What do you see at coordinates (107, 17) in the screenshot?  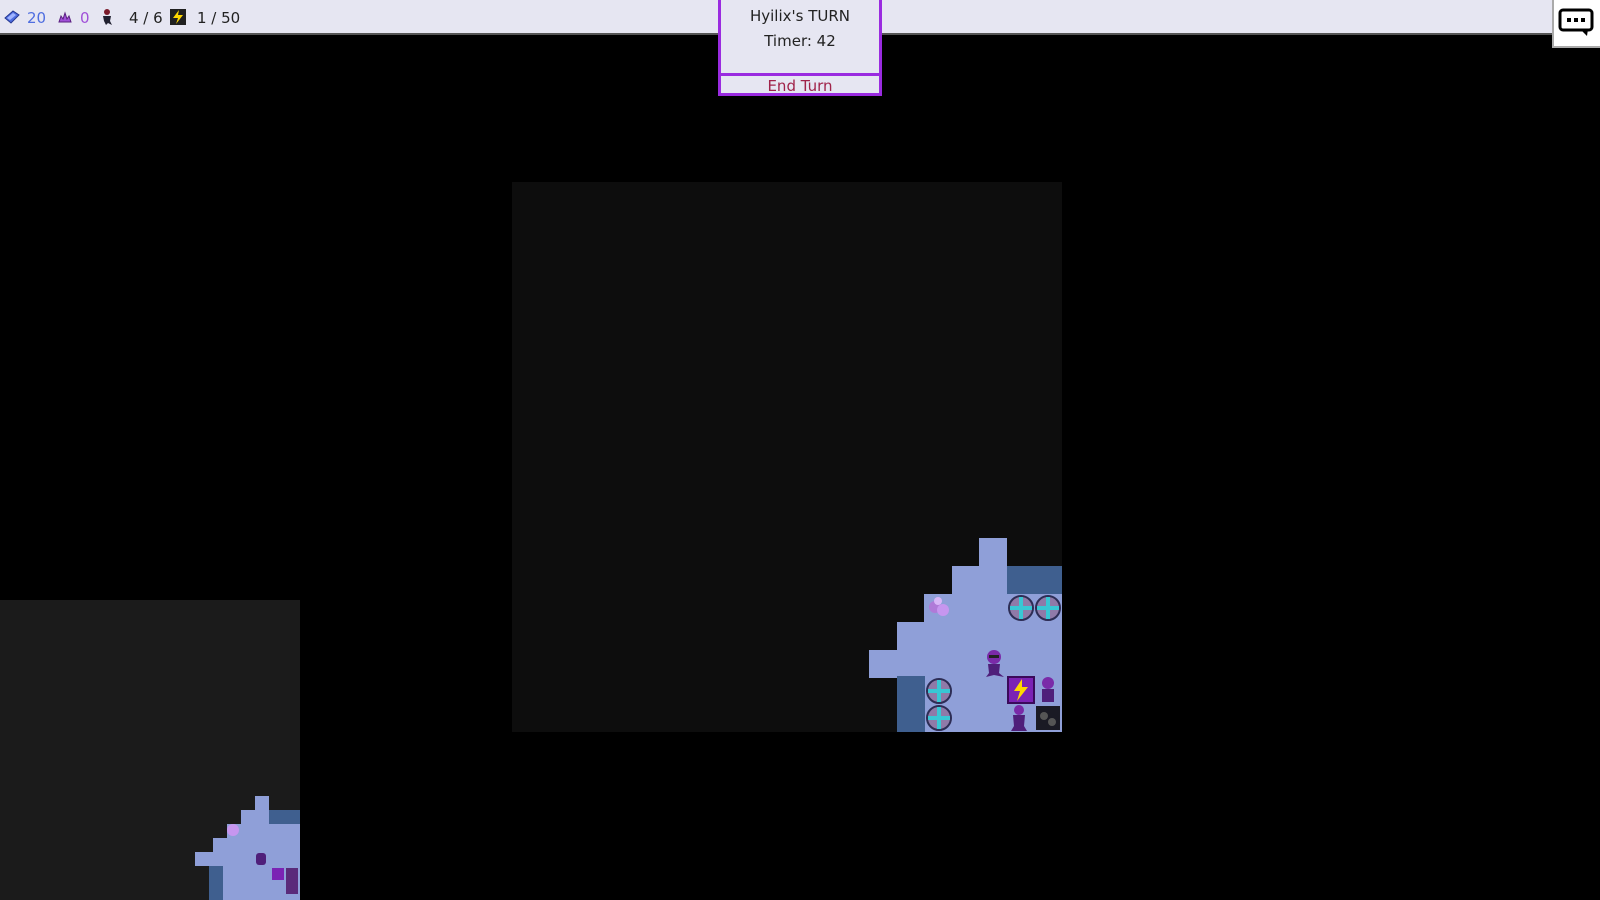 I see `unit-icon` at bounding box center [107, 17].